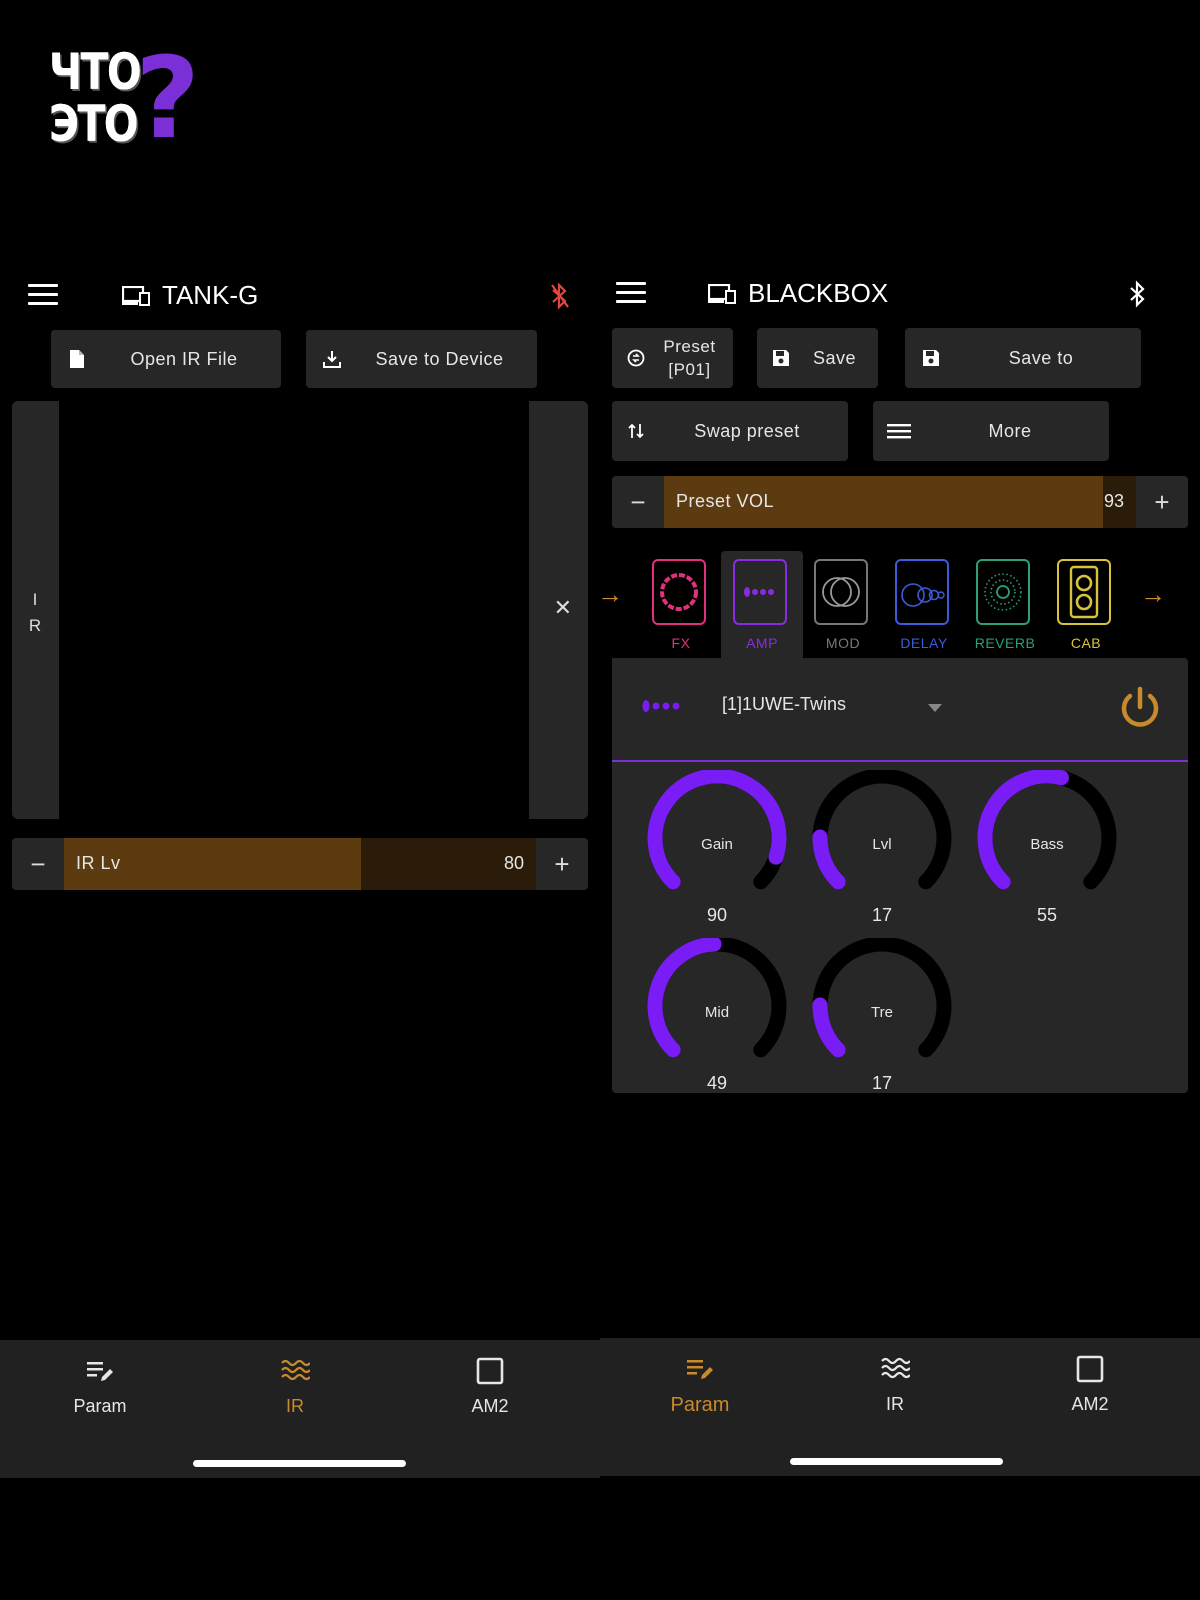 The height and width of the screenshot is (1600, 1200). Describe the element at coordinates (681, 643) in the screenshot. I see `module-fx-label: FX` at that location.